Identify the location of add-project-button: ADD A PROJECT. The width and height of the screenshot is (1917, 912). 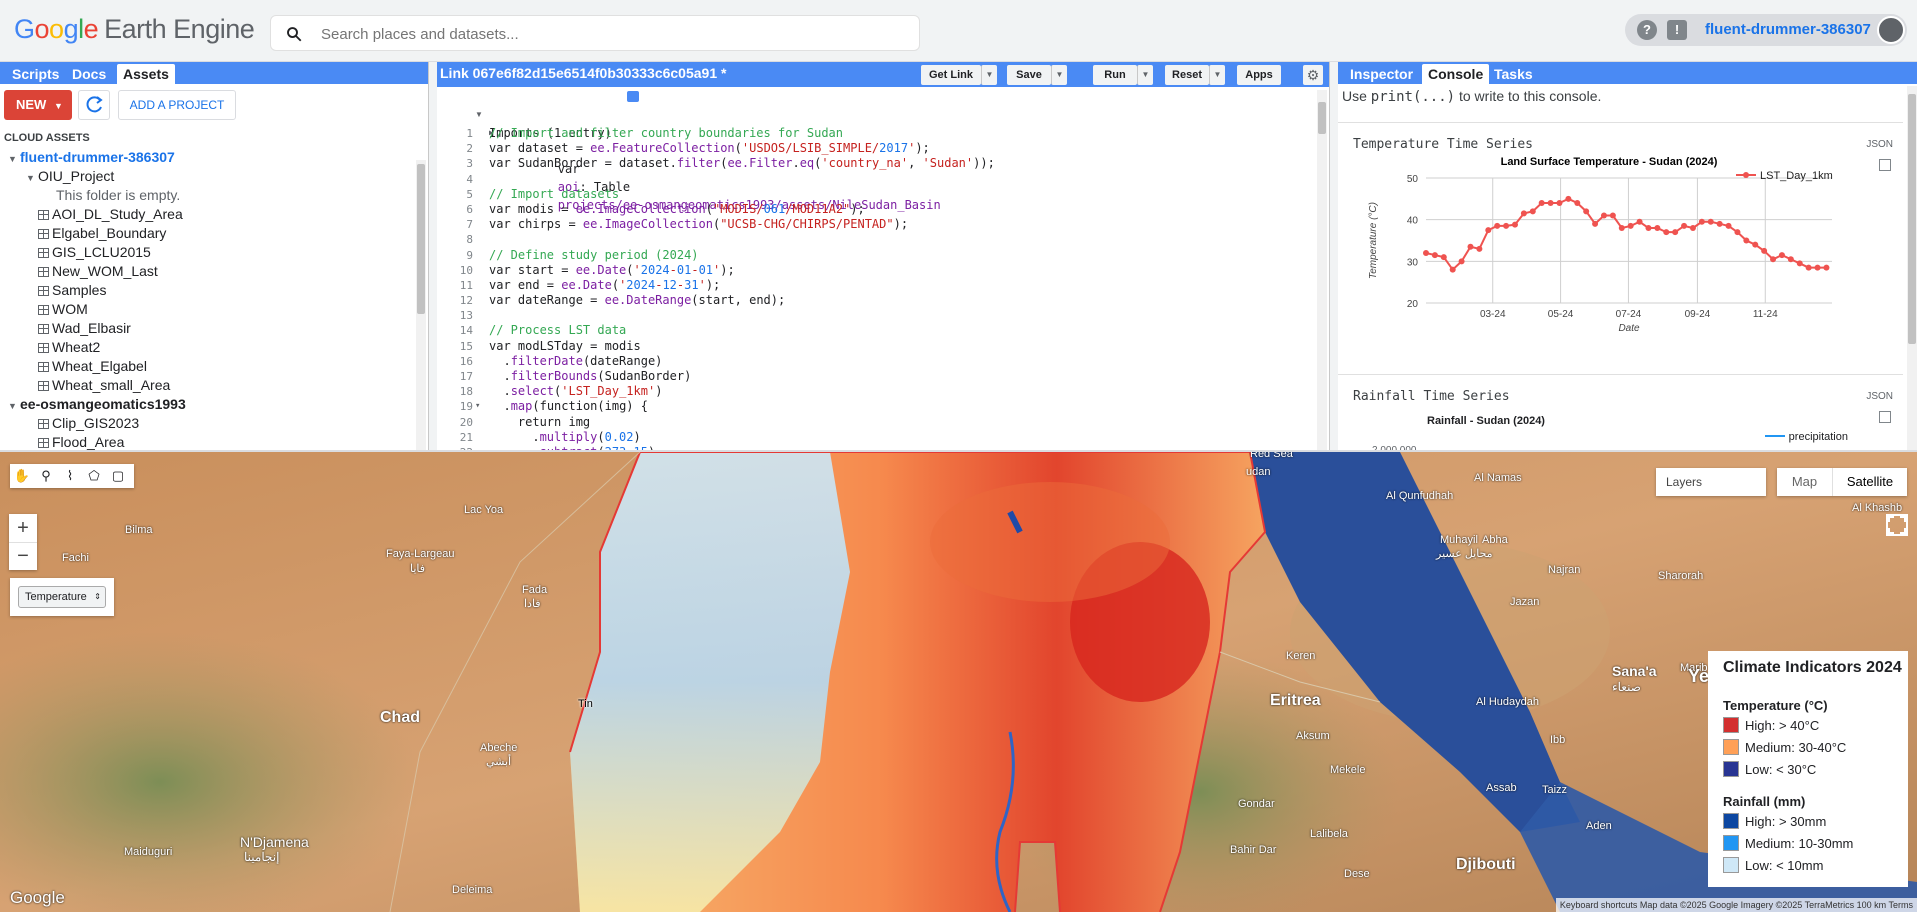
(177, 105).